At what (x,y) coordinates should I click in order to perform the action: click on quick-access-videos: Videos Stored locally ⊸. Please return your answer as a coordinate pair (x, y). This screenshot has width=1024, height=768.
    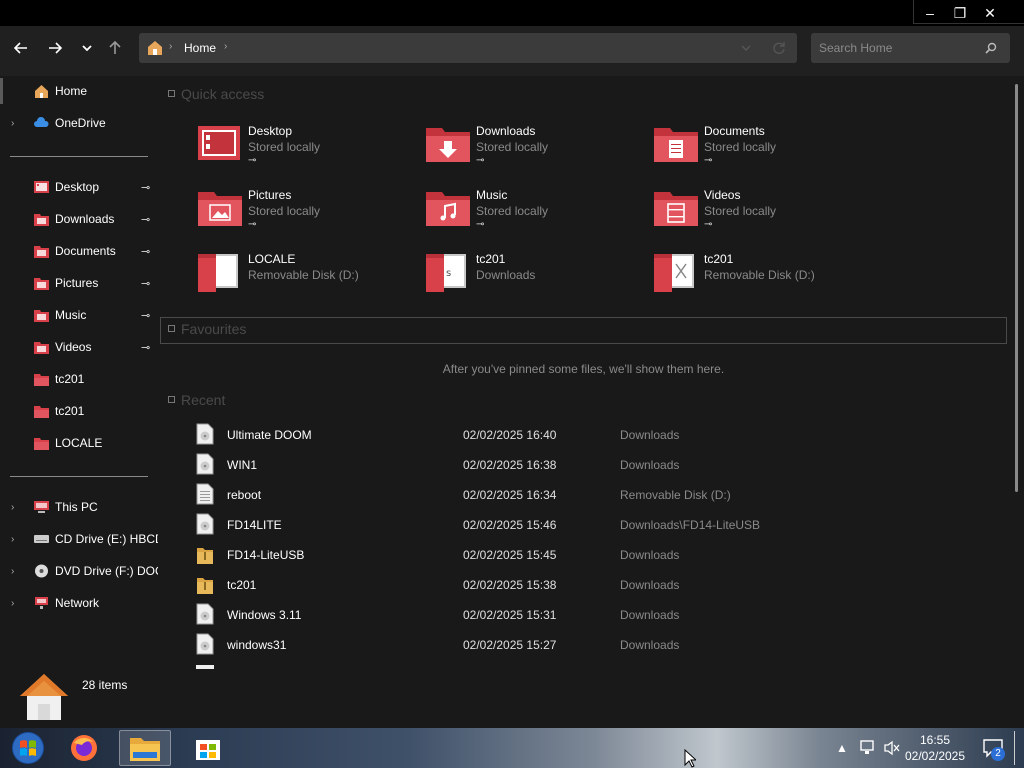
    Looking at the image, I should click on (762, 212).